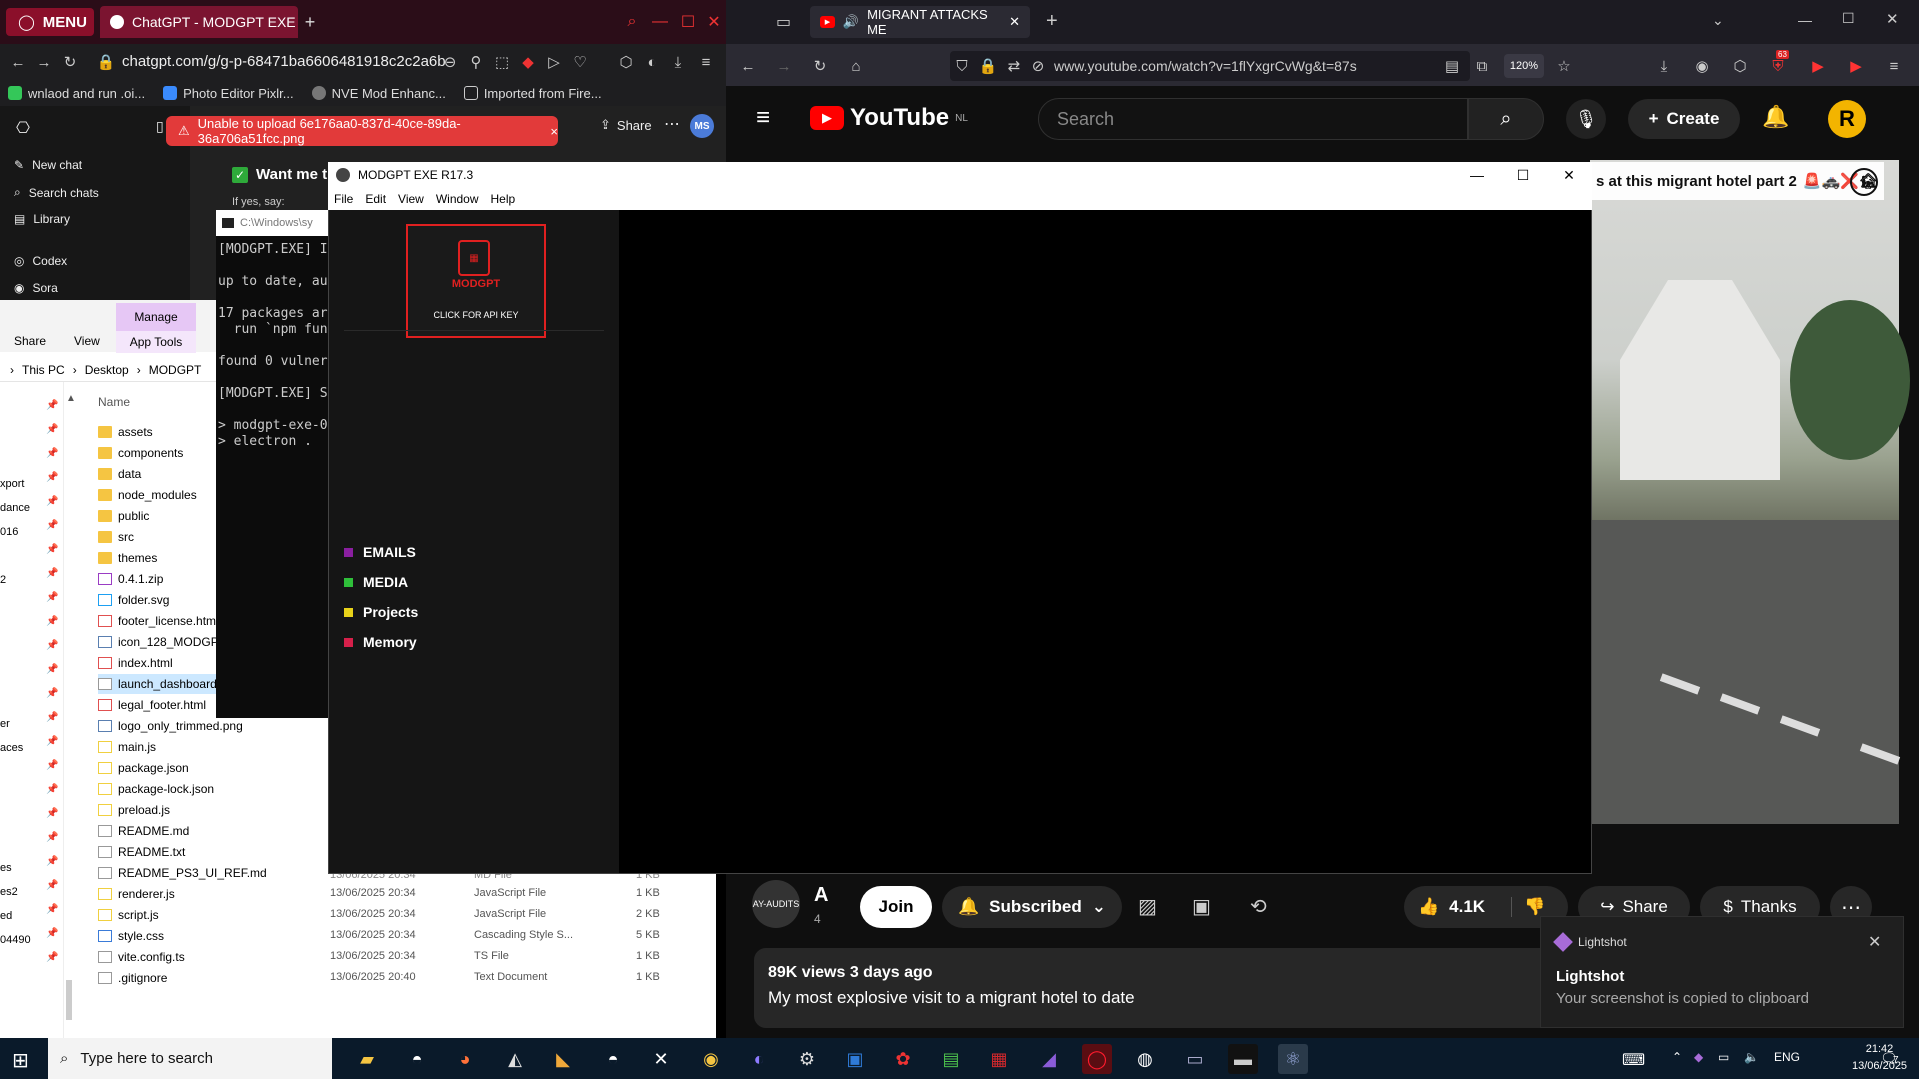 The image size is (1919, 1079). I want to click on sidebar-toggle-icon: ▯, so click(160, 126).